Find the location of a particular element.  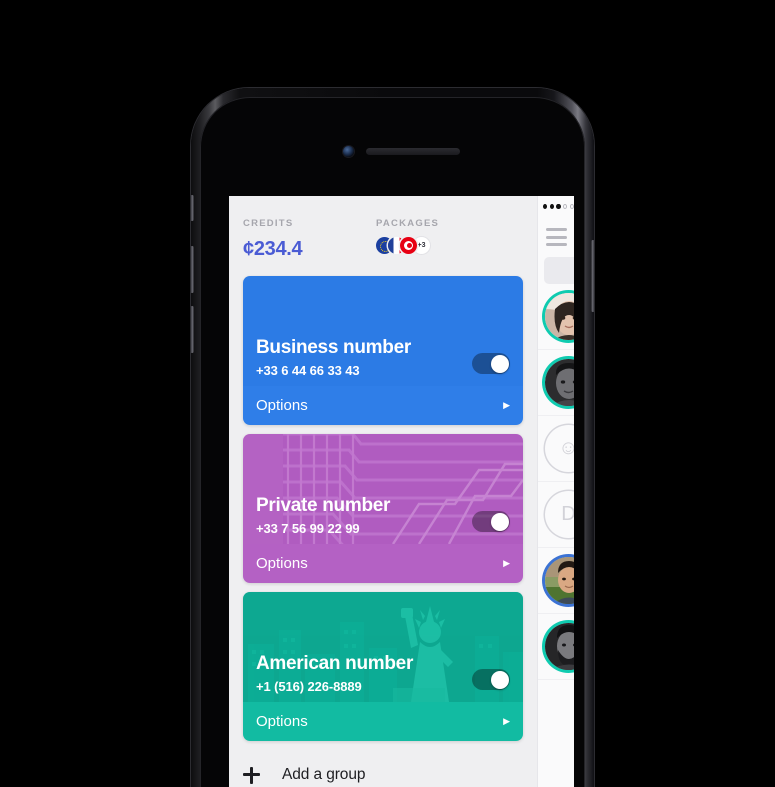

card-body-private: Private number +33 7 56 99 22 99 is located at coordinates (383, 515).